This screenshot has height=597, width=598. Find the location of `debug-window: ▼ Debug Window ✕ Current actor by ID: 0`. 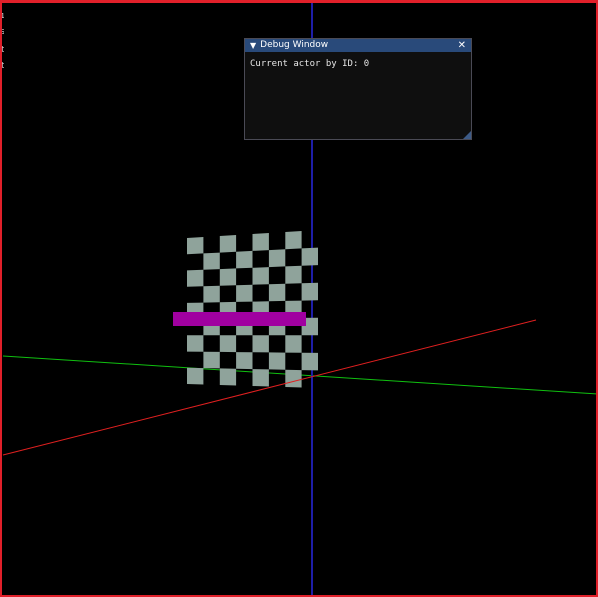

debug-window: ▼ Debug Window ✕ Current actor by ID: 0 is located at coordinates (358, 89).